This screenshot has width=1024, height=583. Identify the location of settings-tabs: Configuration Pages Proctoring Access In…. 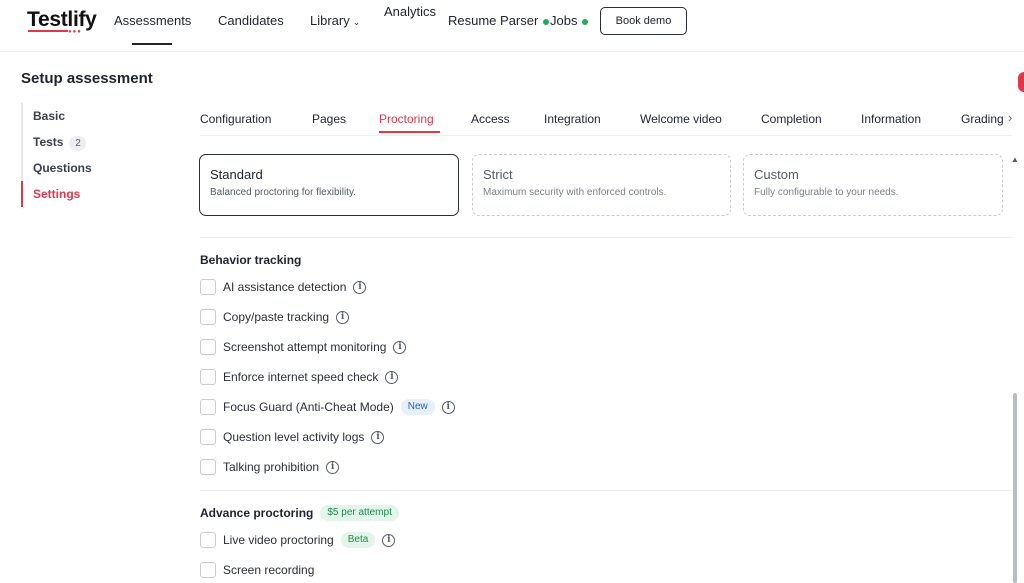
(606, 120).